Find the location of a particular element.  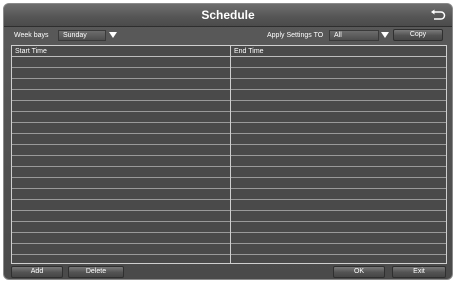

ok-button: OK is located at coordinates (359, 272).